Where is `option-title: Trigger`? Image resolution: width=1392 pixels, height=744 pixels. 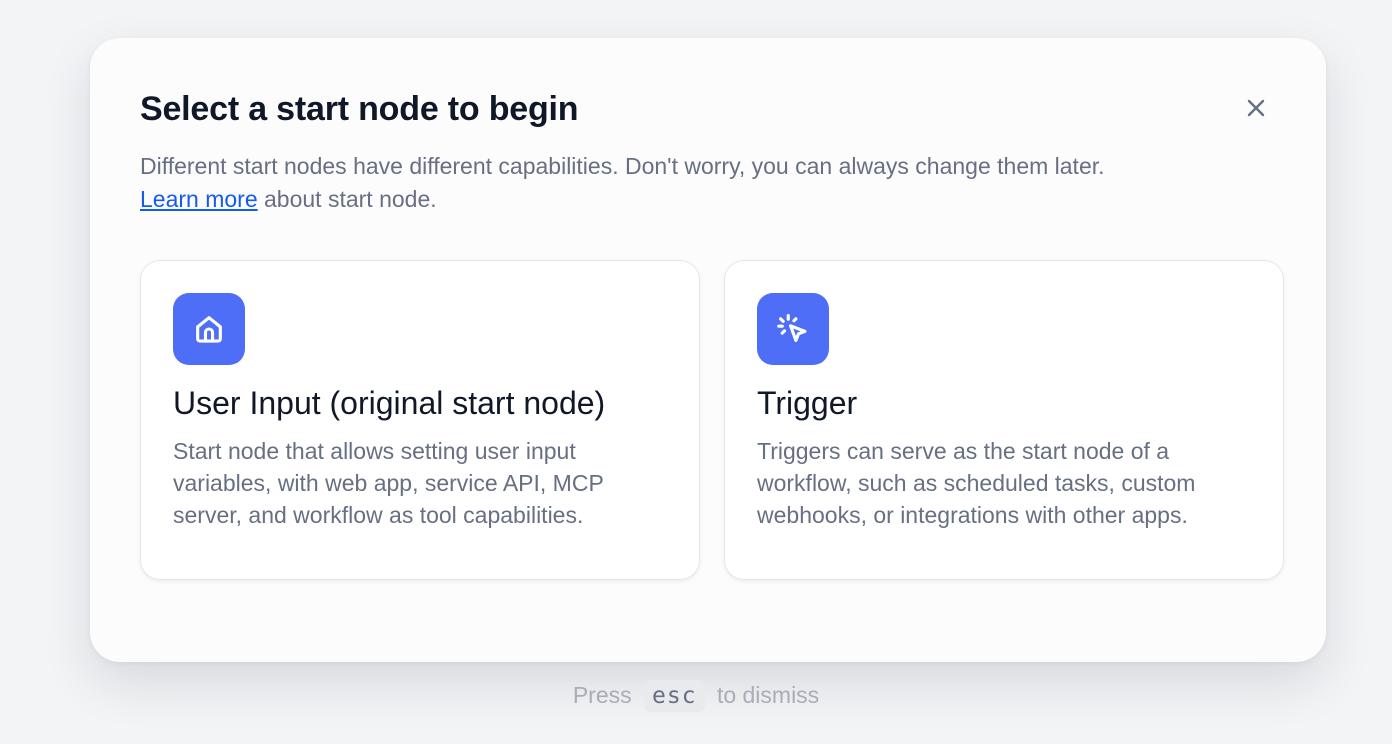 option-title: Trigger is located at coordinates (807, 403).